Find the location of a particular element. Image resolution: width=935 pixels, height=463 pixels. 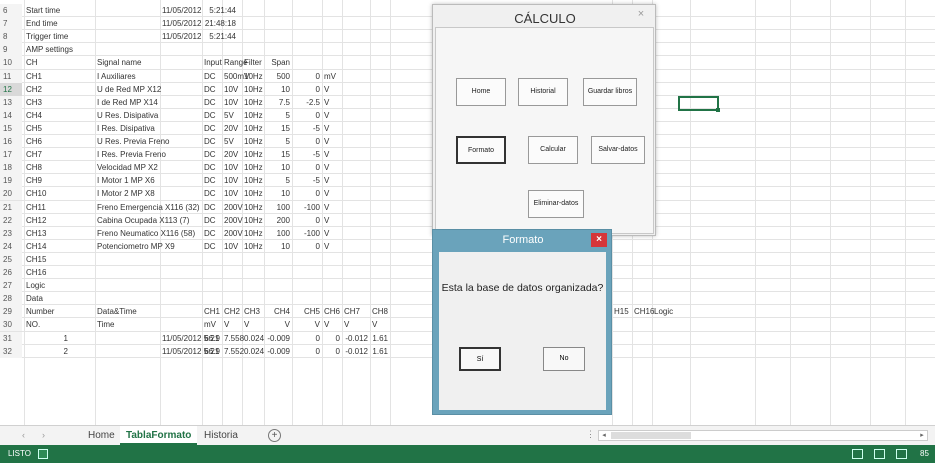

cell-g: 15 is located at coordinates (278, 154).